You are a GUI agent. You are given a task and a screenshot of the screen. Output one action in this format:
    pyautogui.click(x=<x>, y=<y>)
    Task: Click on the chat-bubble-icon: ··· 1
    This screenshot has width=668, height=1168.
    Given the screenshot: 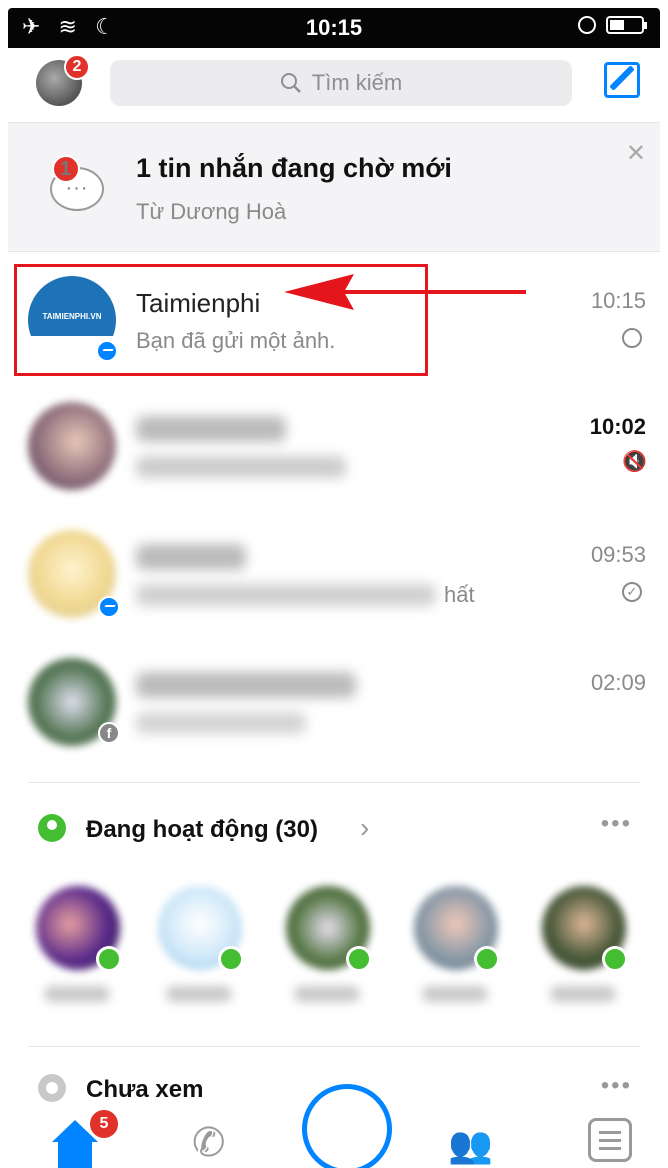 What is the action you would take?
    pyautogui.click(x=77, y=183)
    